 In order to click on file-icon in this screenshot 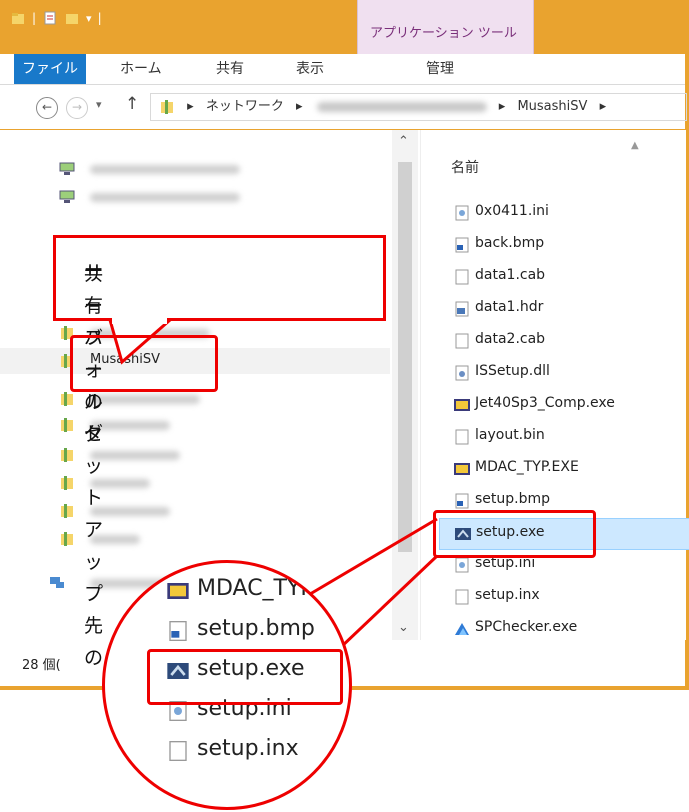, I will do `click(178, 751)`.